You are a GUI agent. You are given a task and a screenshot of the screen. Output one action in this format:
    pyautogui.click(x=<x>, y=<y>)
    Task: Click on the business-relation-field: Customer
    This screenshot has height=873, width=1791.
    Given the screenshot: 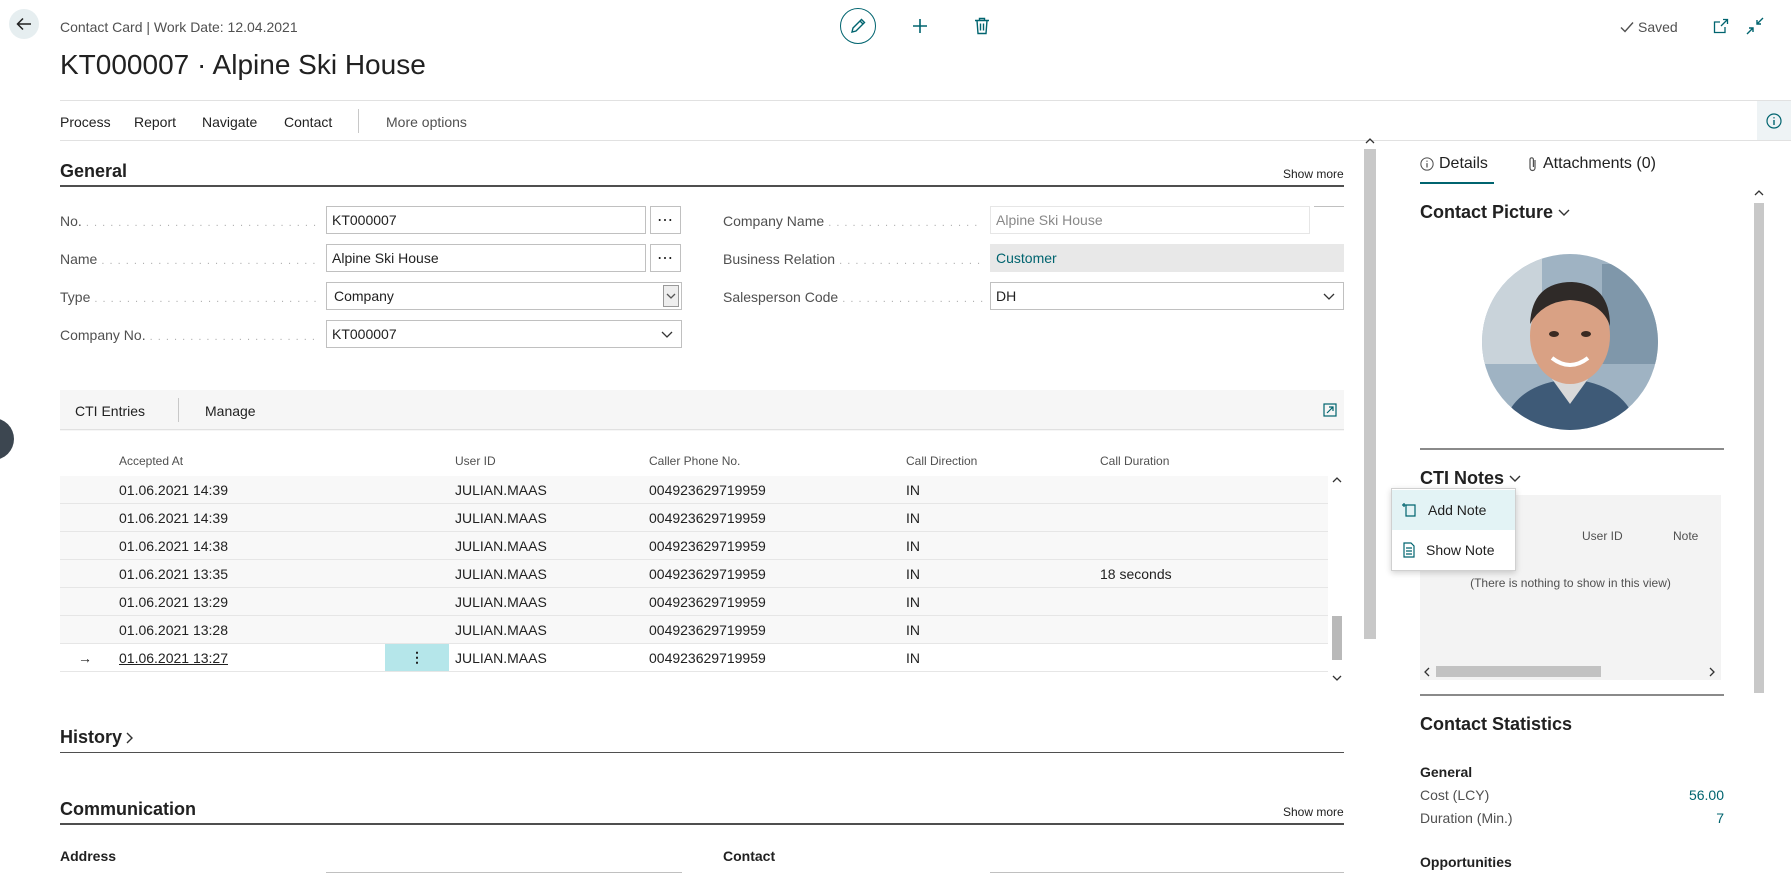 What is the action you would take?
    pyautogui.click(x=1167, y=258)
    